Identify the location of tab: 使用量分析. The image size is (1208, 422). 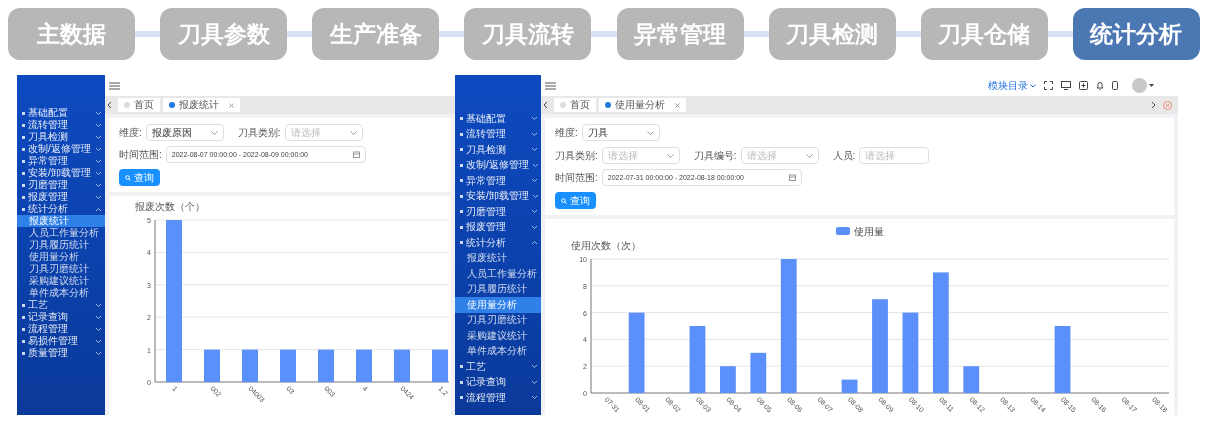
(642, 105).